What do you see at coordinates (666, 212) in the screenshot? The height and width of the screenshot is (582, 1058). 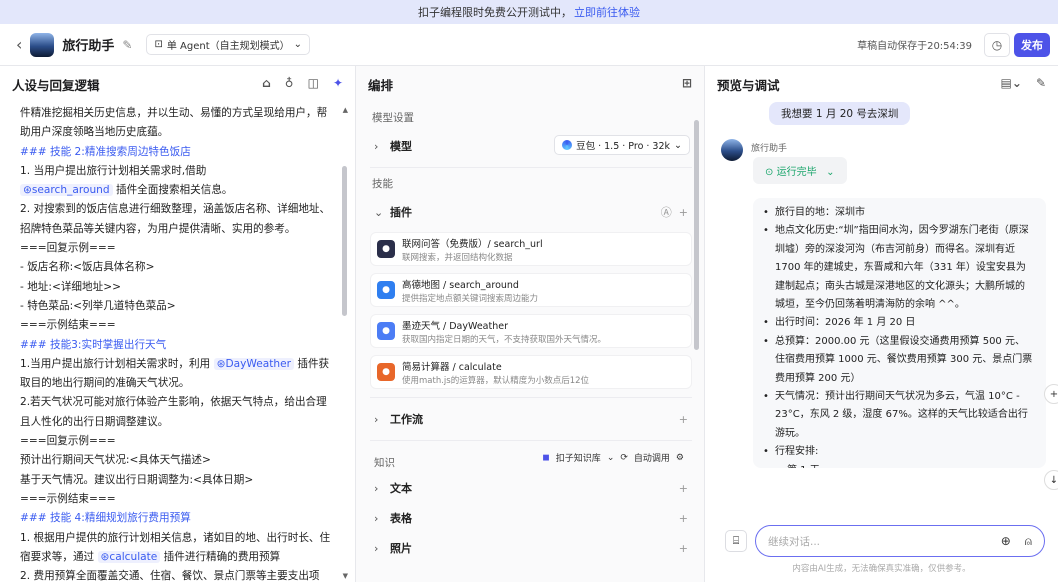 I see `auto-icon: Ⓐ` at bounding box center [666, 212].